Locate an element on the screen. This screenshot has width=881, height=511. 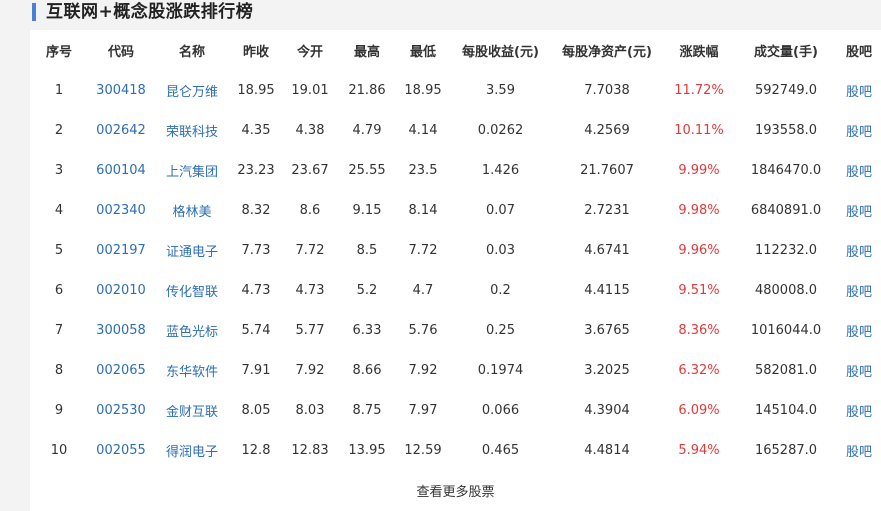
stock-name-link: 荣联科技 is located at coordinates (192, 130).